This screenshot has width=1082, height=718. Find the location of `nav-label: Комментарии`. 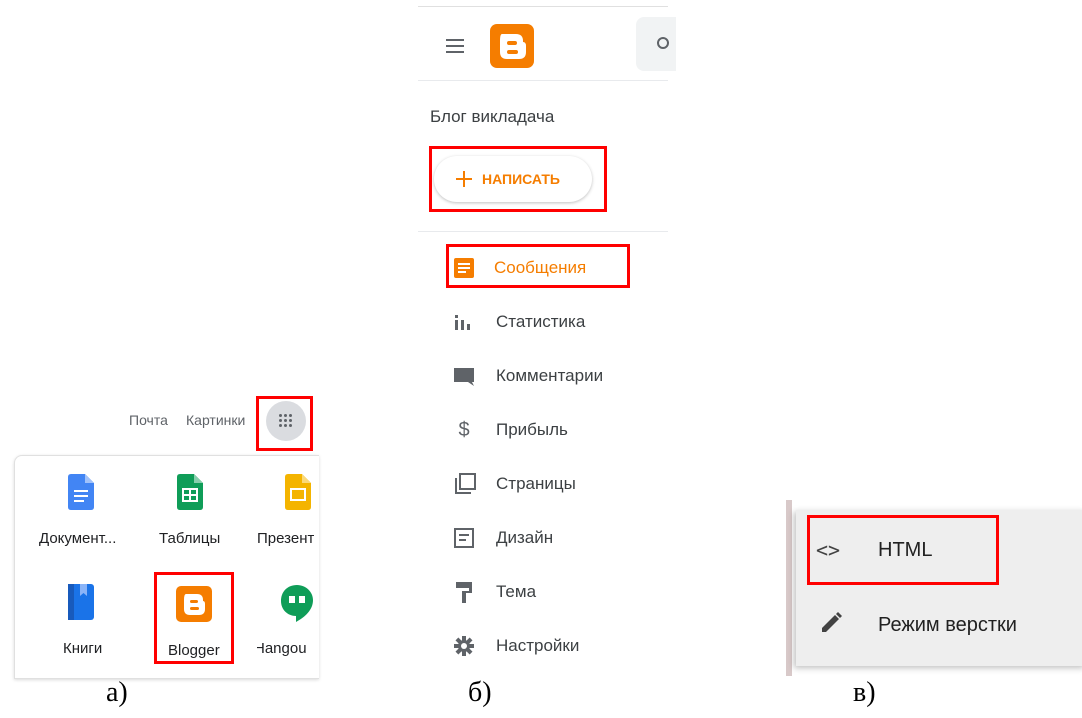

nav-label: Комментарии is located at coordinates (550, 375).